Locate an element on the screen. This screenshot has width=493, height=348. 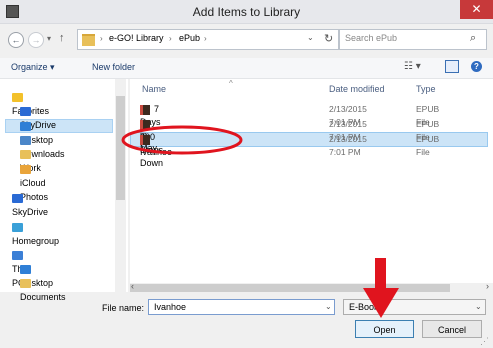
scroll-left-icon: ‹ is located at coordinates (132, 286).